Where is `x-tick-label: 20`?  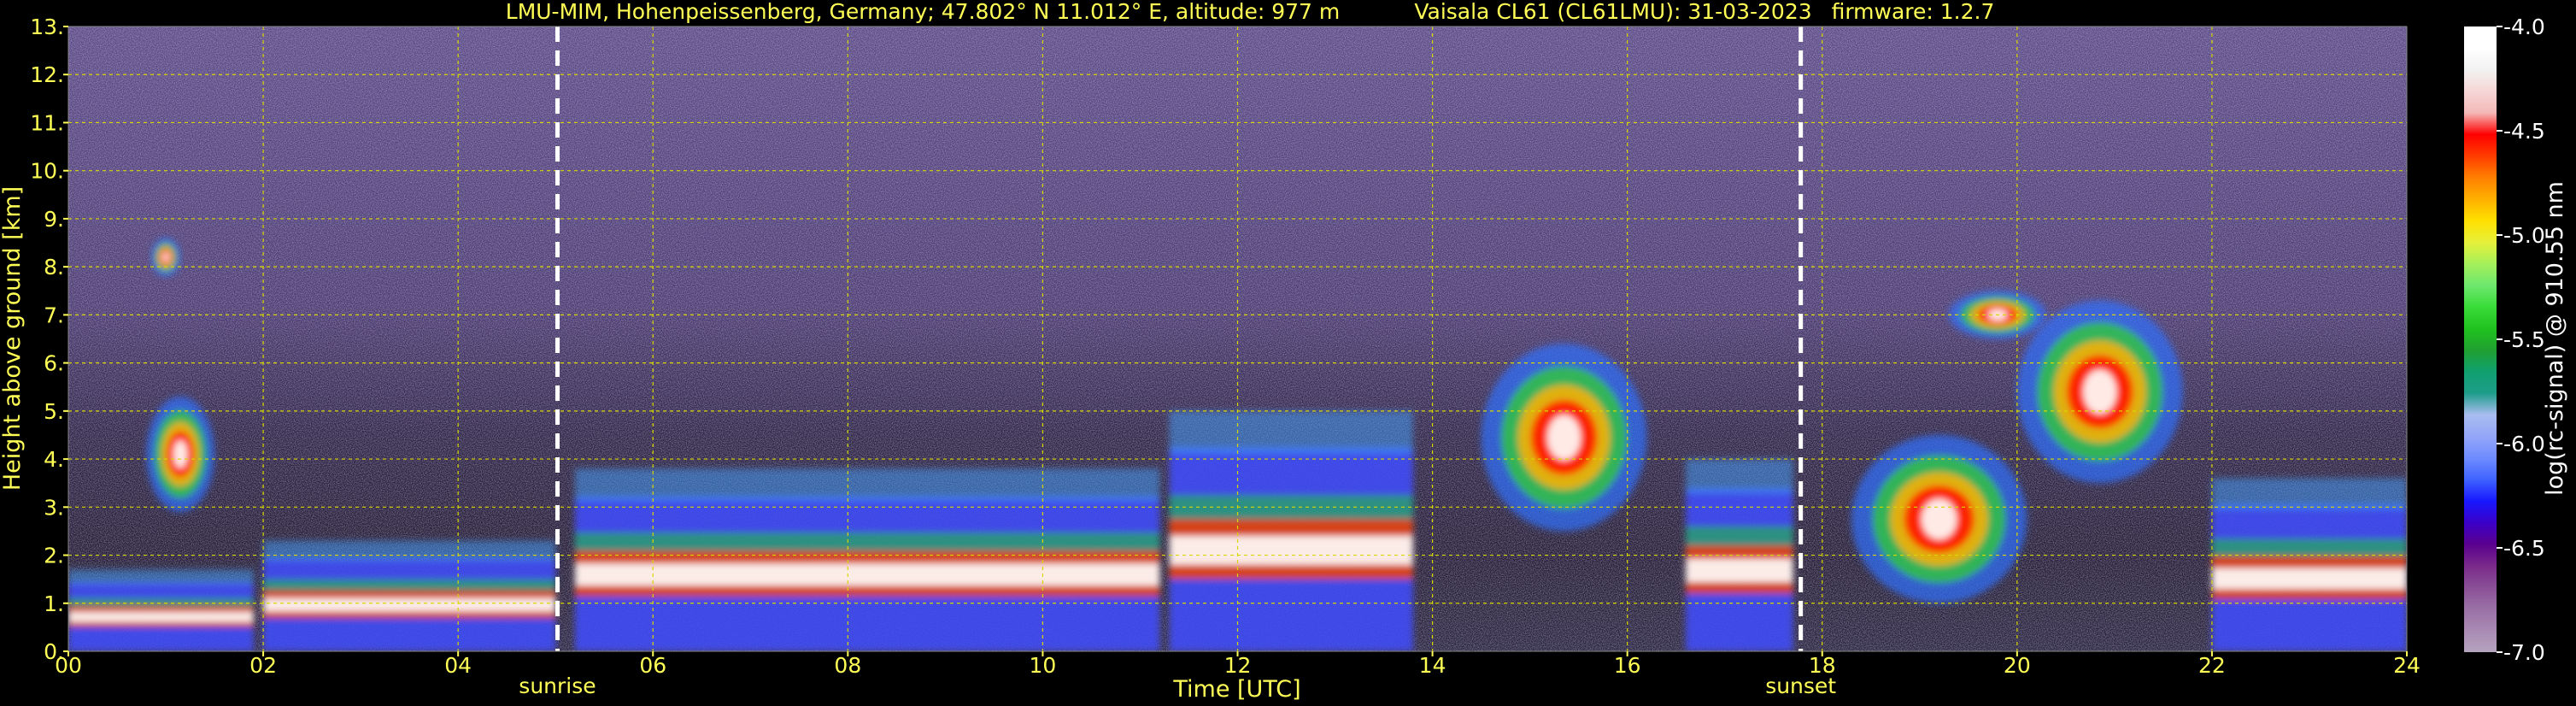
x-tick-label: 20 is located at coordinates (2017, 665).